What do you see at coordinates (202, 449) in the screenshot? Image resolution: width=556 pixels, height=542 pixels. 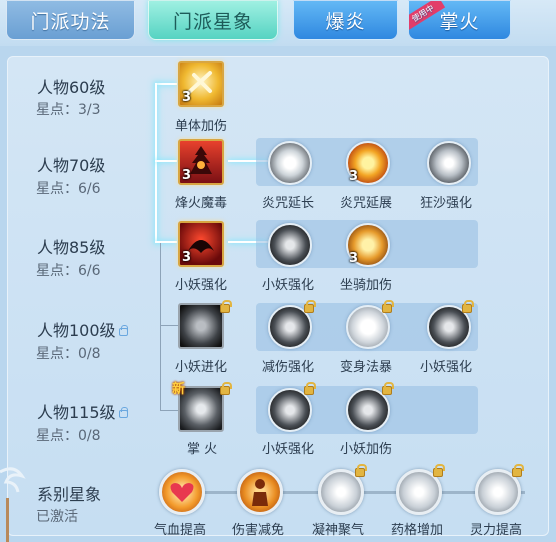 I see `skill-label: 掌 火` at bounding box center [202, 449].